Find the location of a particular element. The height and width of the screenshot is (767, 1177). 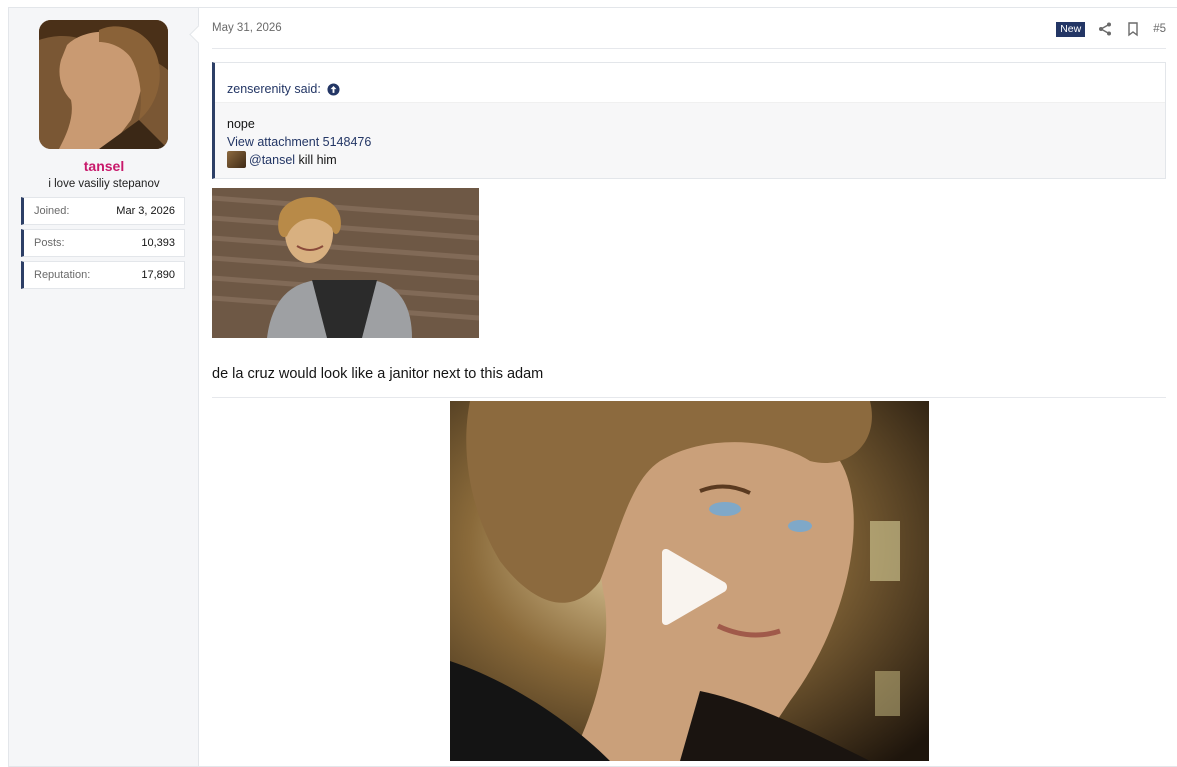

stat-joined: Joined: Mar 3, 2026 is located at coordinates (103, 211).